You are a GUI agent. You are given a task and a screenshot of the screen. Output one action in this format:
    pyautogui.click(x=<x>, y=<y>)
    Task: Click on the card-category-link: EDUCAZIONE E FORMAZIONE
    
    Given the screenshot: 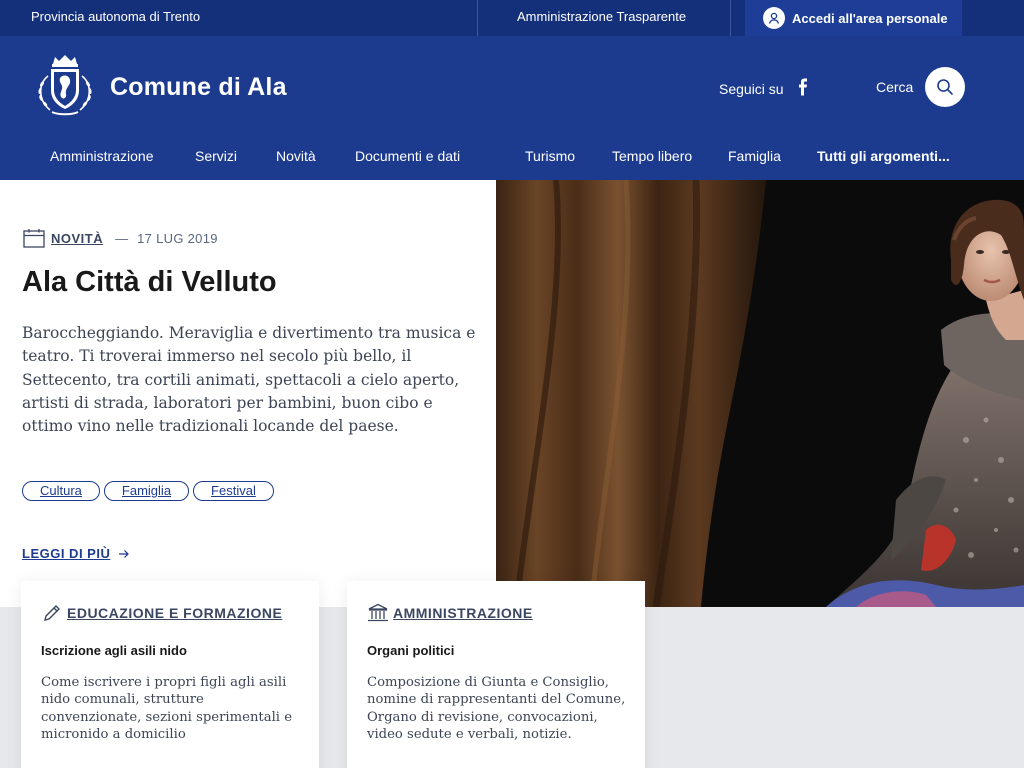 What is the action you would take?
    pyautogui.click(x=161, y=613)
    